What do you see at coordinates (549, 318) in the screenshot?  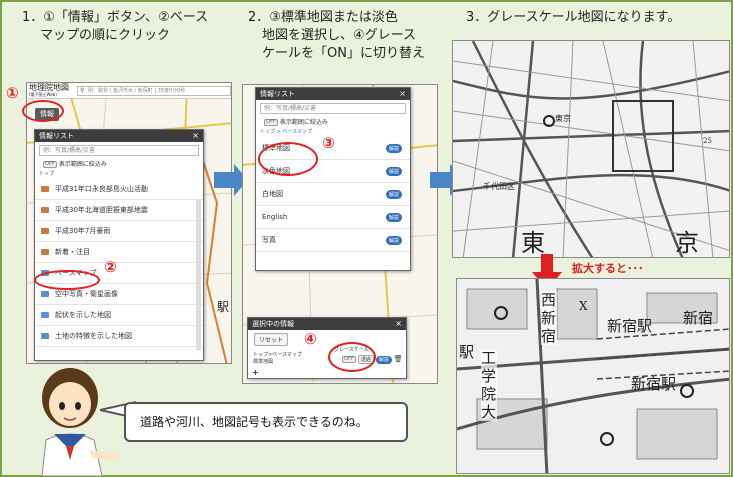 I see `map-label-nishishinjuku: 西新宿` at bounding box center [549, 318].